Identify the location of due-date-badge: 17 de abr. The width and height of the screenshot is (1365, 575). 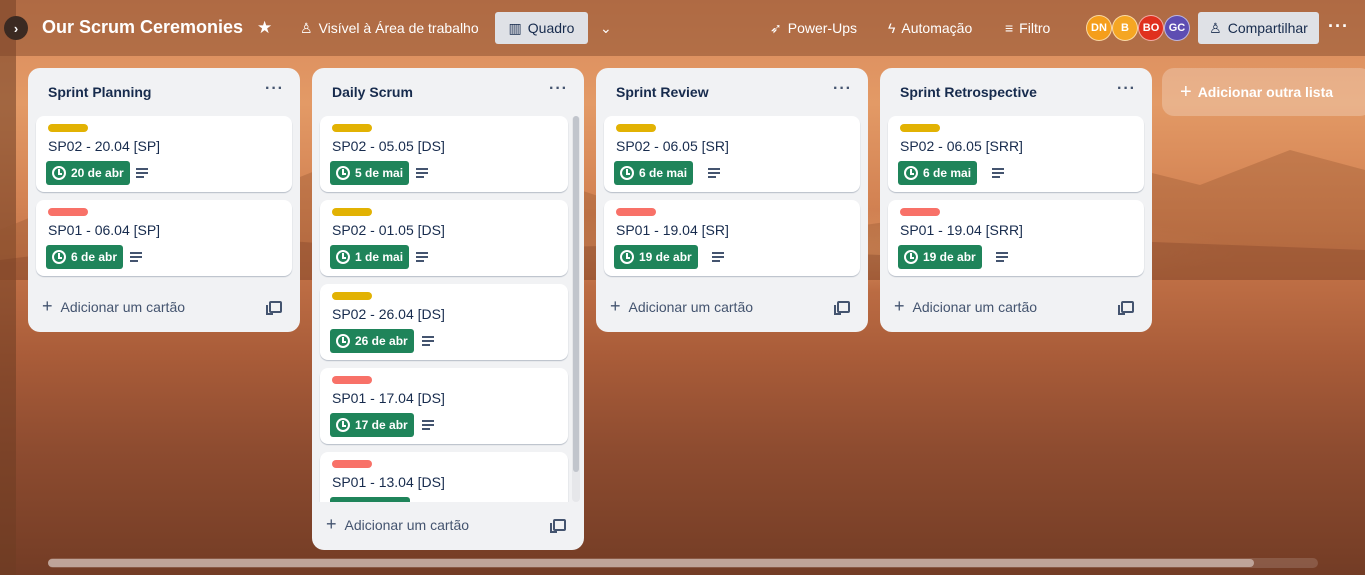
(372, 425).